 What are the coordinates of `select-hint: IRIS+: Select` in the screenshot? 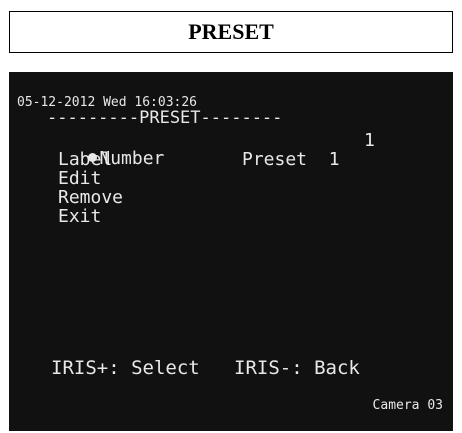 It's located at (125, 368).